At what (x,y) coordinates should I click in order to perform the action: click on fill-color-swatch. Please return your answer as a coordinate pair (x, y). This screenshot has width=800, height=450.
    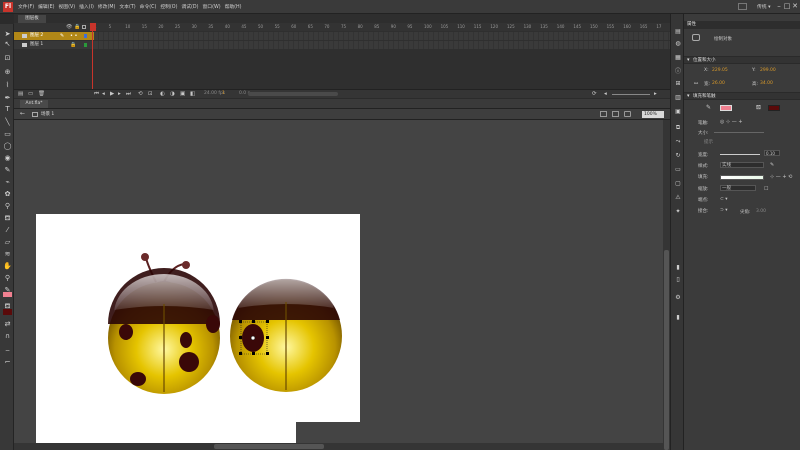
    Looking at the image, I should click on (774, 108).